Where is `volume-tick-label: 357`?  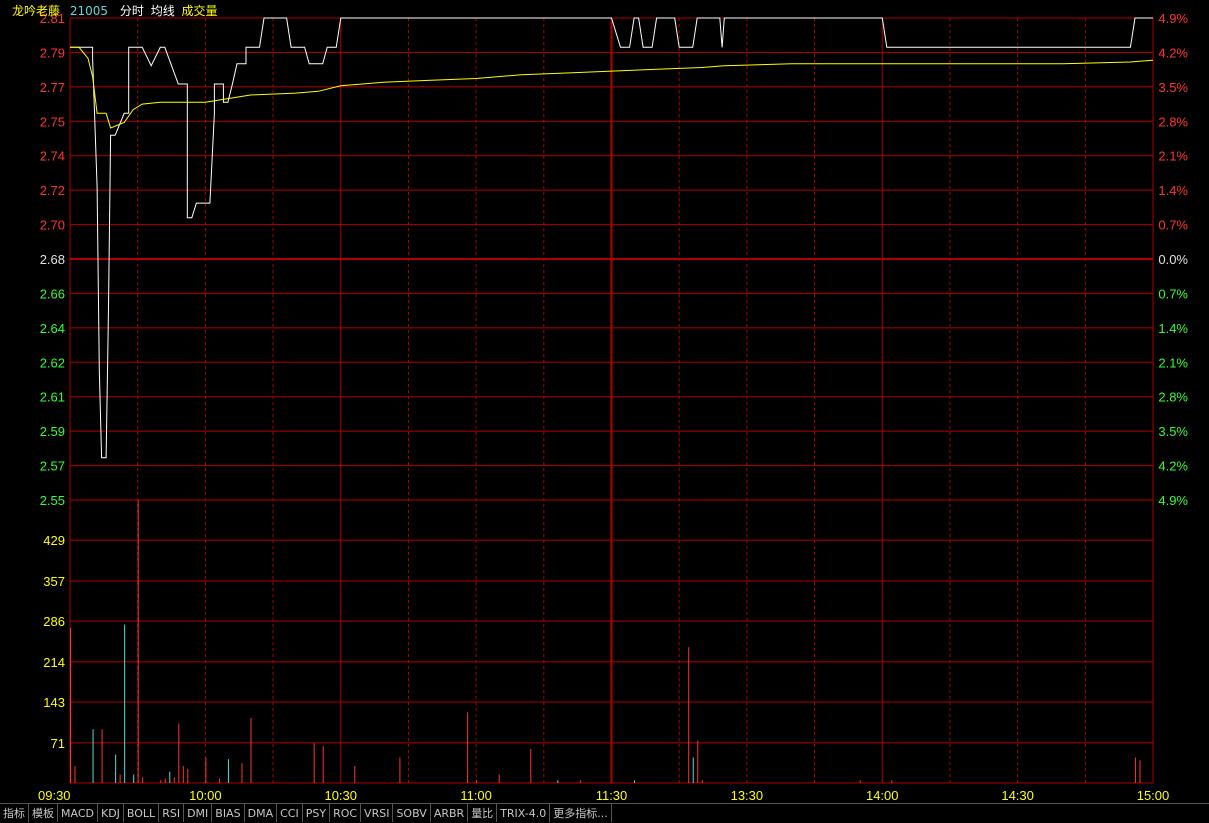 volume-tick-label: 357 is located at coordinates (54, 581).